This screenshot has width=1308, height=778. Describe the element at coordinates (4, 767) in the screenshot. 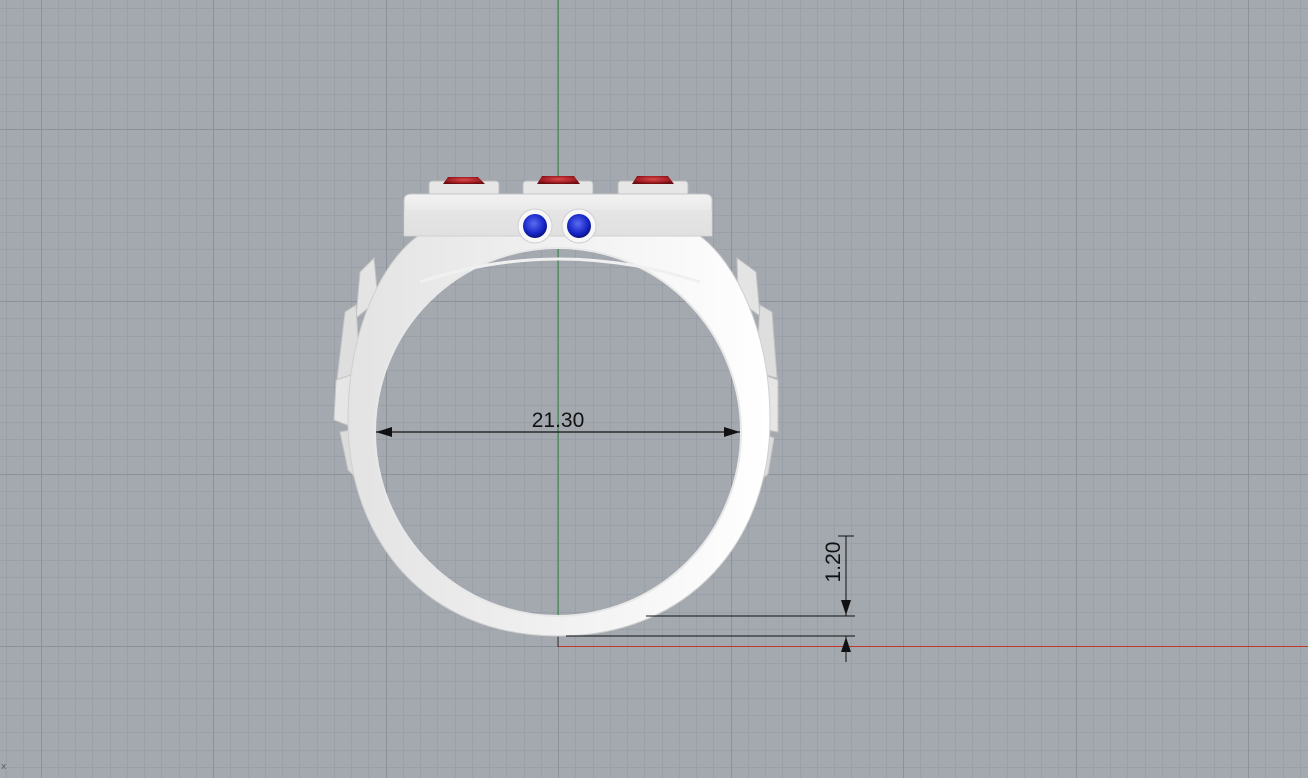

I see `axis-glyph-x: x` at that location.